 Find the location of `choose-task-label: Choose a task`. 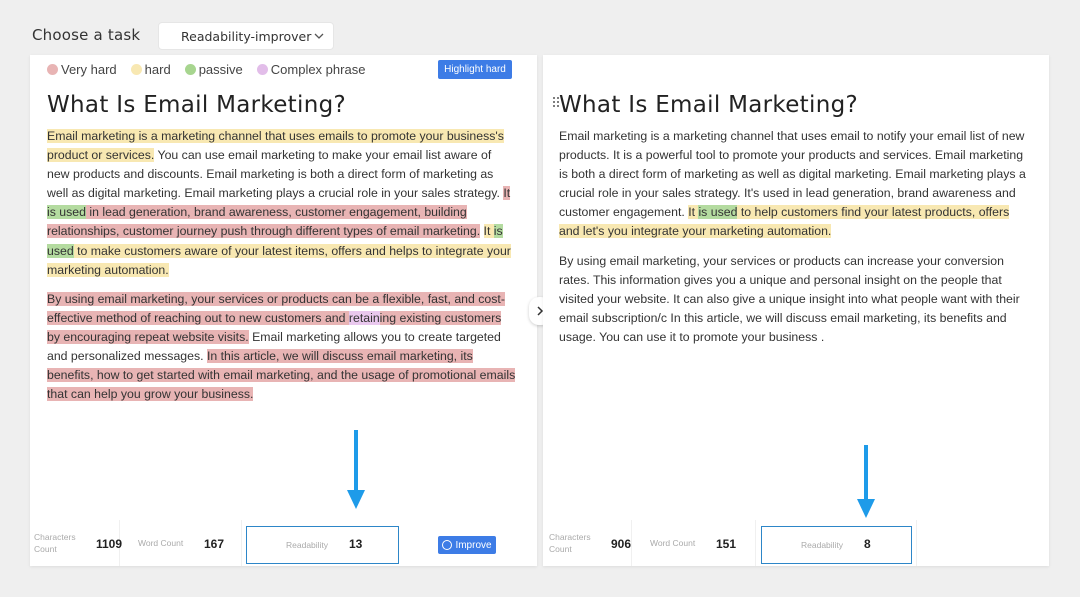

choose-task-label: Choose a task is located at coordinates (86, 35).